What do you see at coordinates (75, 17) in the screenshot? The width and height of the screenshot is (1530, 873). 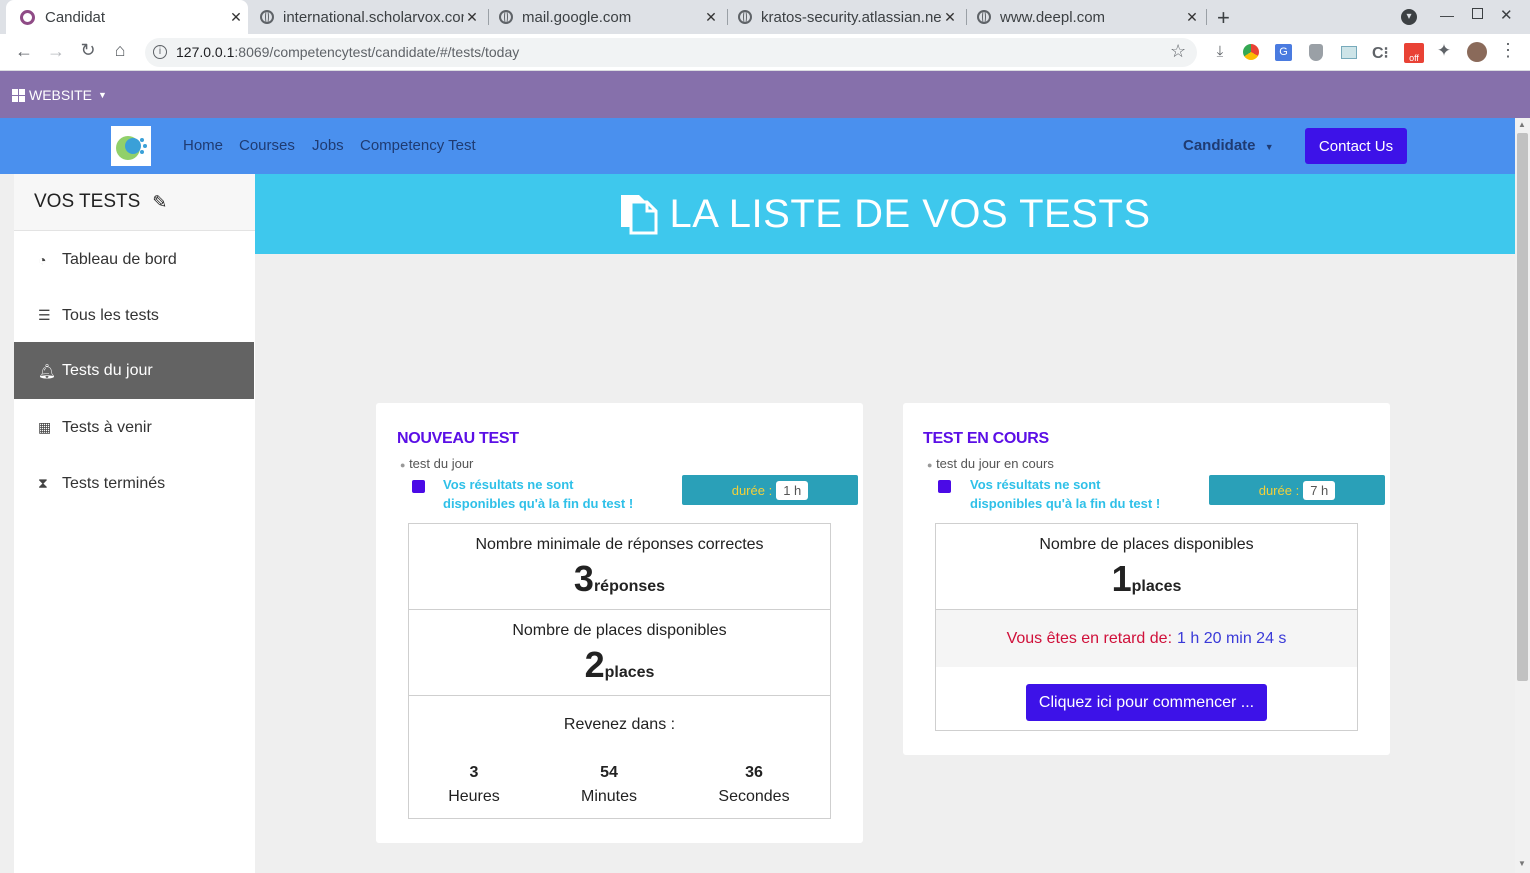 I see `tab-title: Candidat` at bounding box center [75, 17].